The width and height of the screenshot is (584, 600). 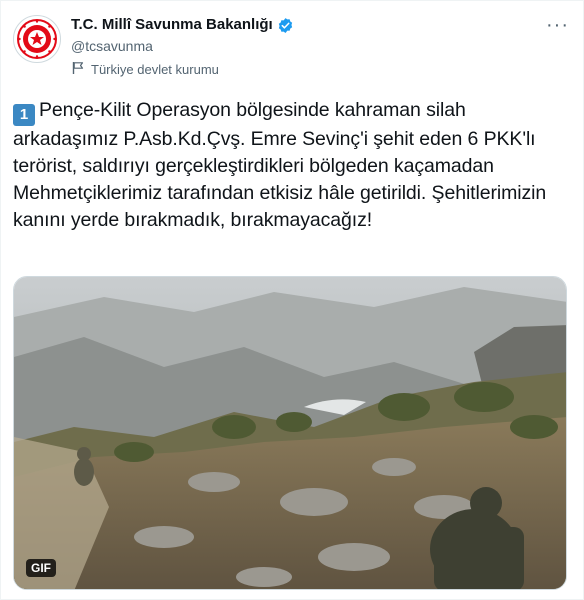 I want to click on government-label-text: Türkiye devlet kurumu, so click(x=155, y=69).